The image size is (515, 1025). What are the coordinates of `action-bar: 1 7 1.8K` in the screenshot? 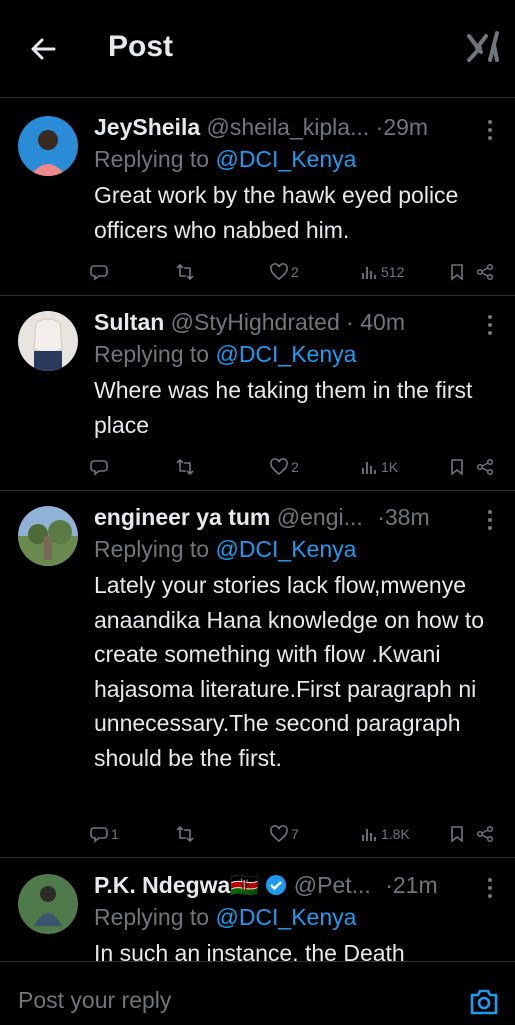 It's located at (295, 834).